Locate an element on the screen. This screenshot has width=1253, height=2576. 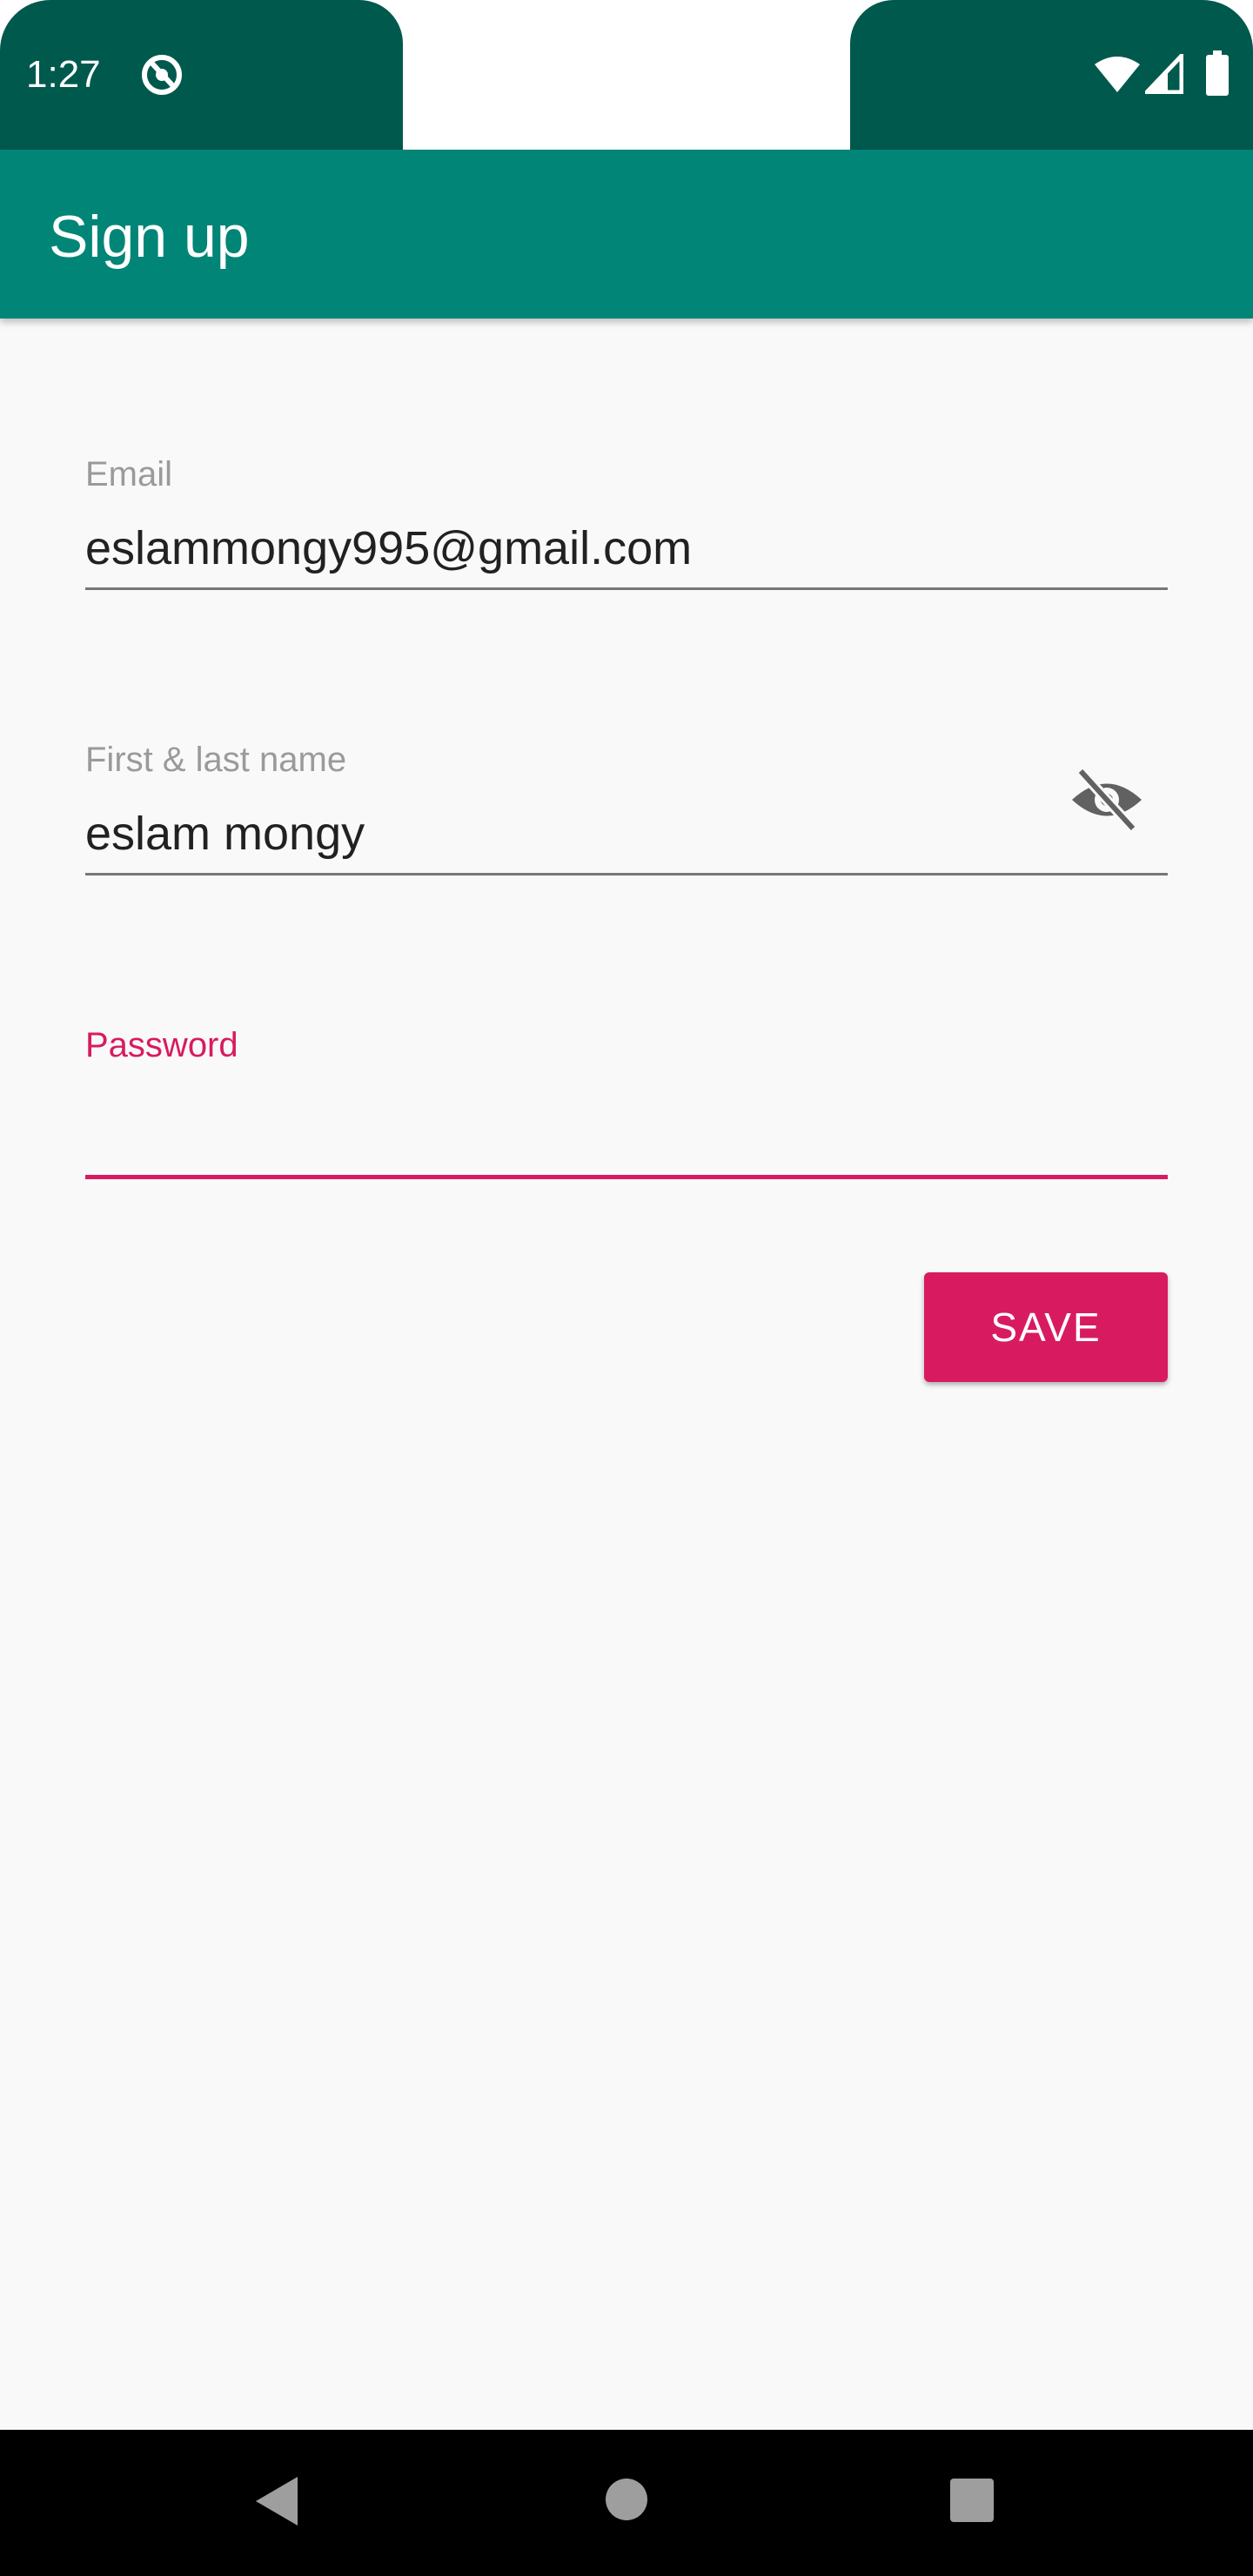
email-underline is located at coordinates (626, 588).